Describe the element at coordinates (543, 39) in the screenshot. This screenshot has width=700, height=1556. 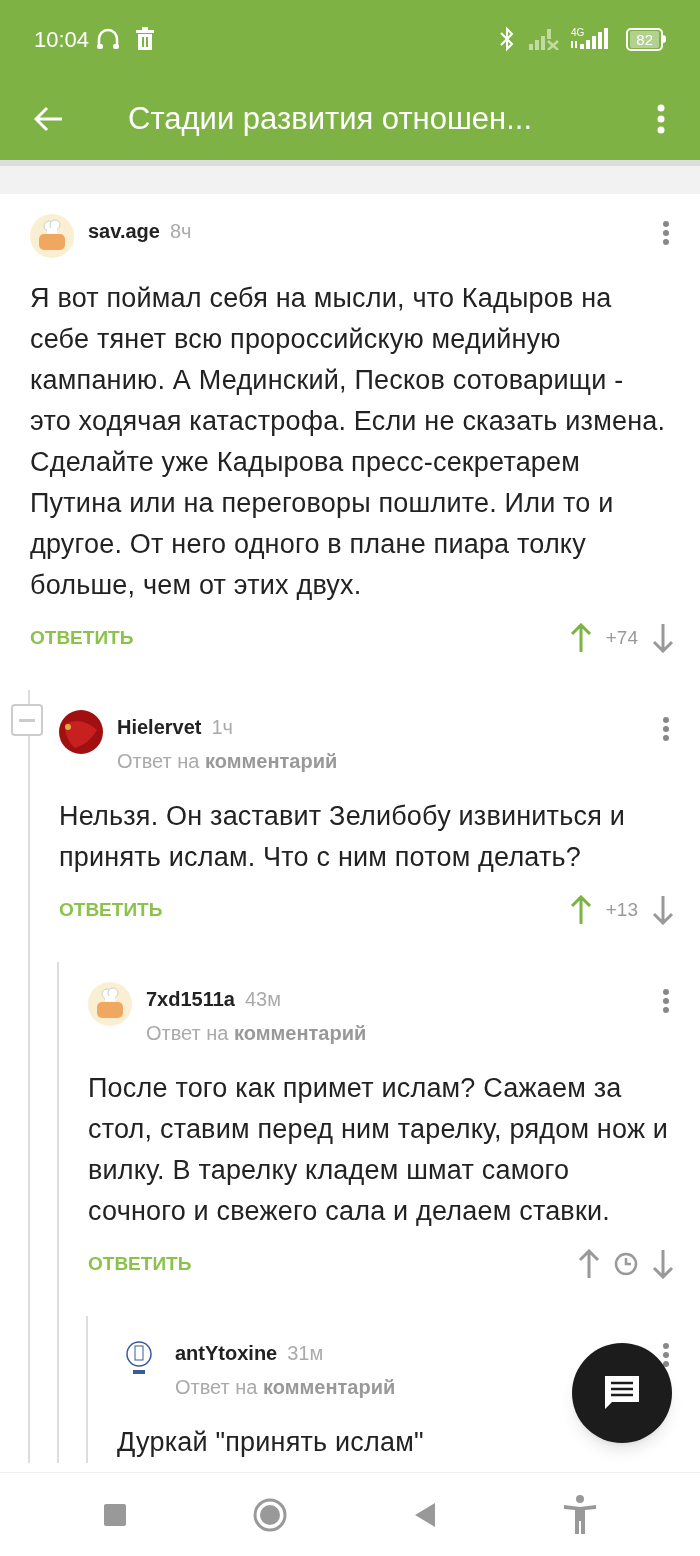
I see `no-signal-icon` at that location.